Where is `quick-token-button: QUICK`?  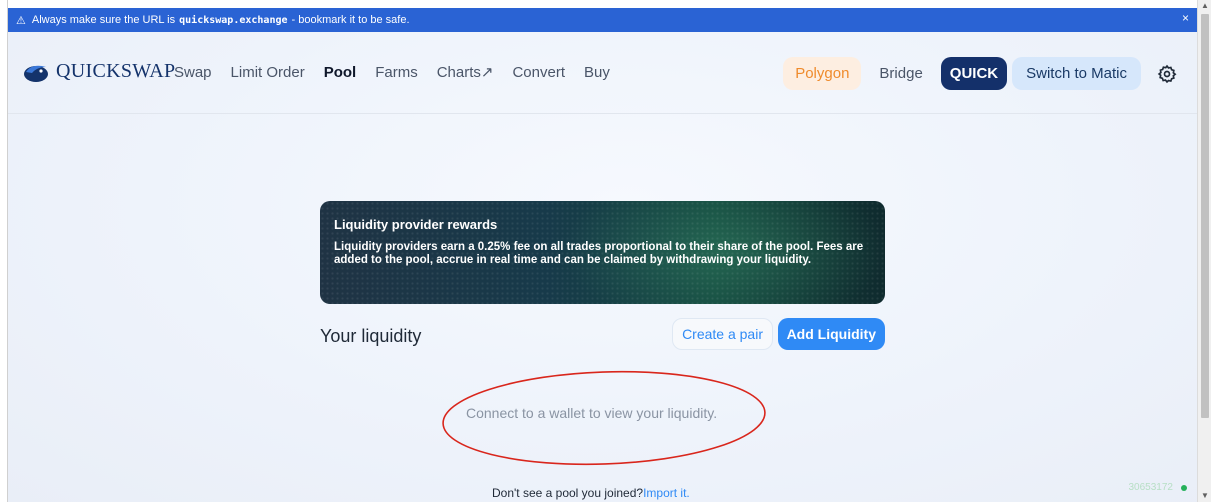 quick-token-button: QUICK is located at coordinates (974, 73).